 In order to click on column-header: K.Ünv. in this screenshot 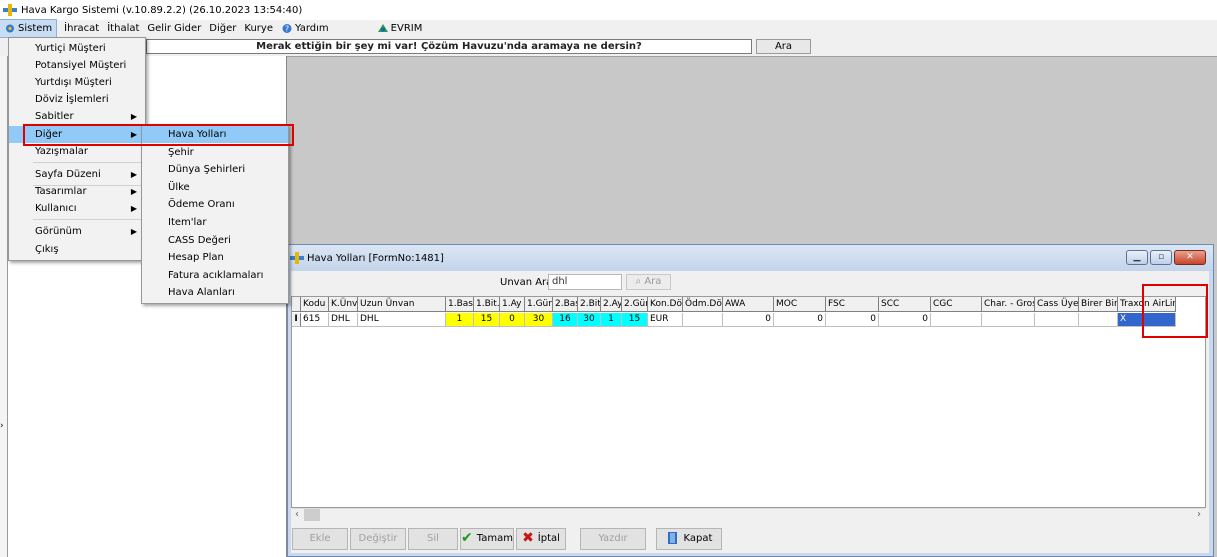, I will do `click(343, 304)`.